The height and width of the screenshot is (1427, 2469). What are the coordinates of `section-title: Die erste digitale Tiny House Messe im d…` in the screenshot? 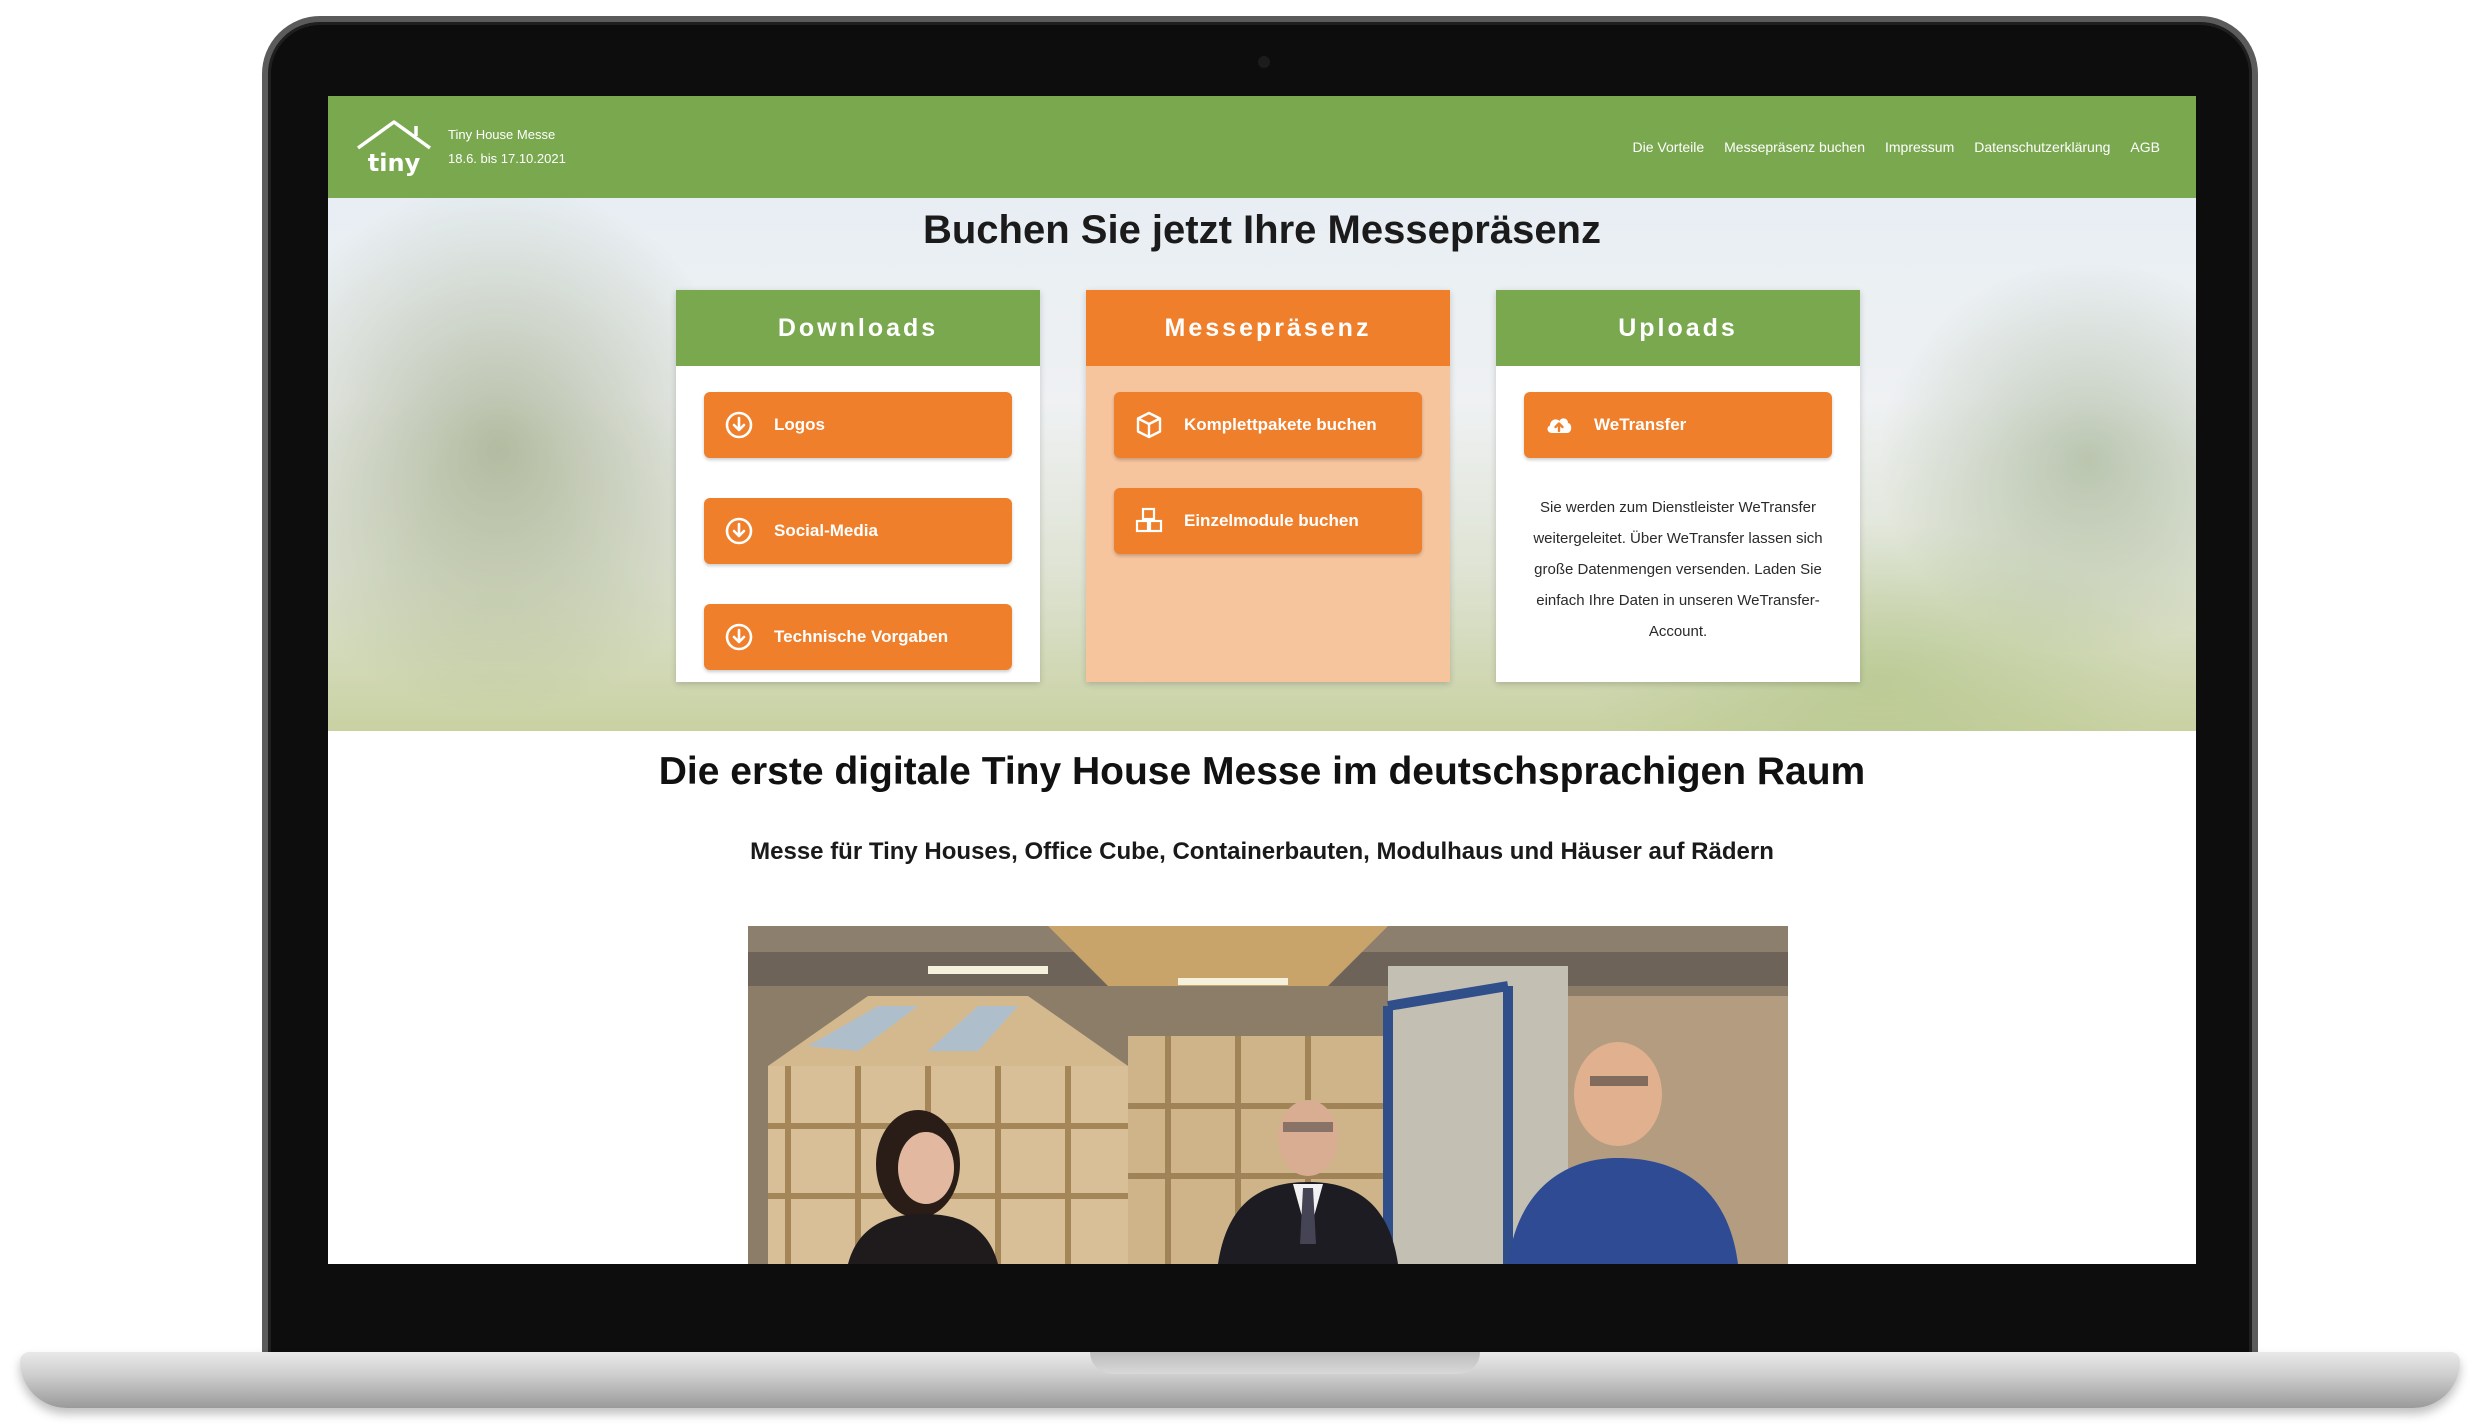 It's located at (1262, 771).